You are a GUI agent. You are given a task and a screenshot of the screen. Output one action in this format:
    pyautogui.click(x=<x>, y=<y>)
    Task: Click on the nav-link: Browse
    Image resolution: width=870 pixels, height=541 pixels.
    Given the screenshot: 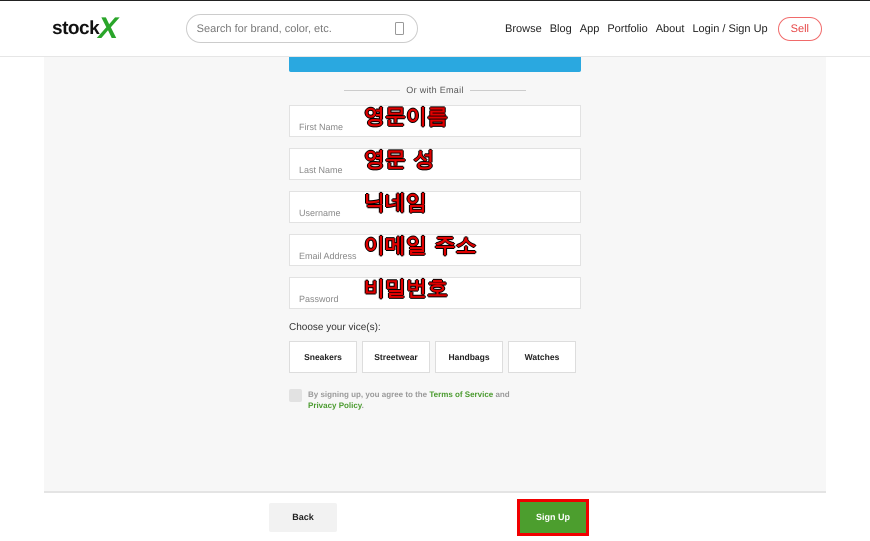 What is the action you would take?
    pyautogui.click(x=523, y=28)
    